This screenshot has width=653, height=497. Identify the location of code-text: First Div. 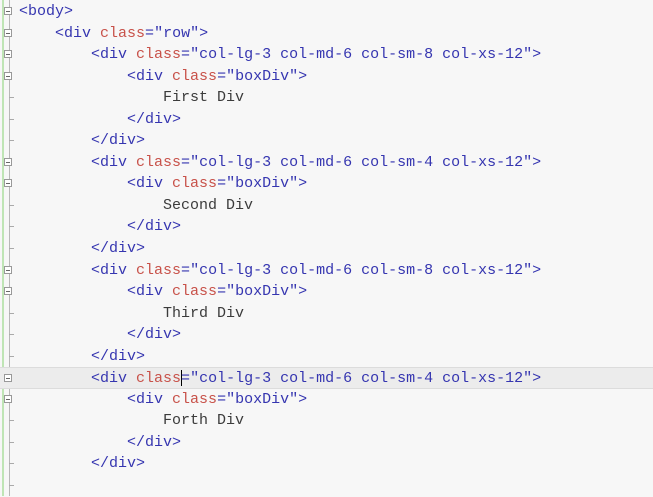
(131, 98).